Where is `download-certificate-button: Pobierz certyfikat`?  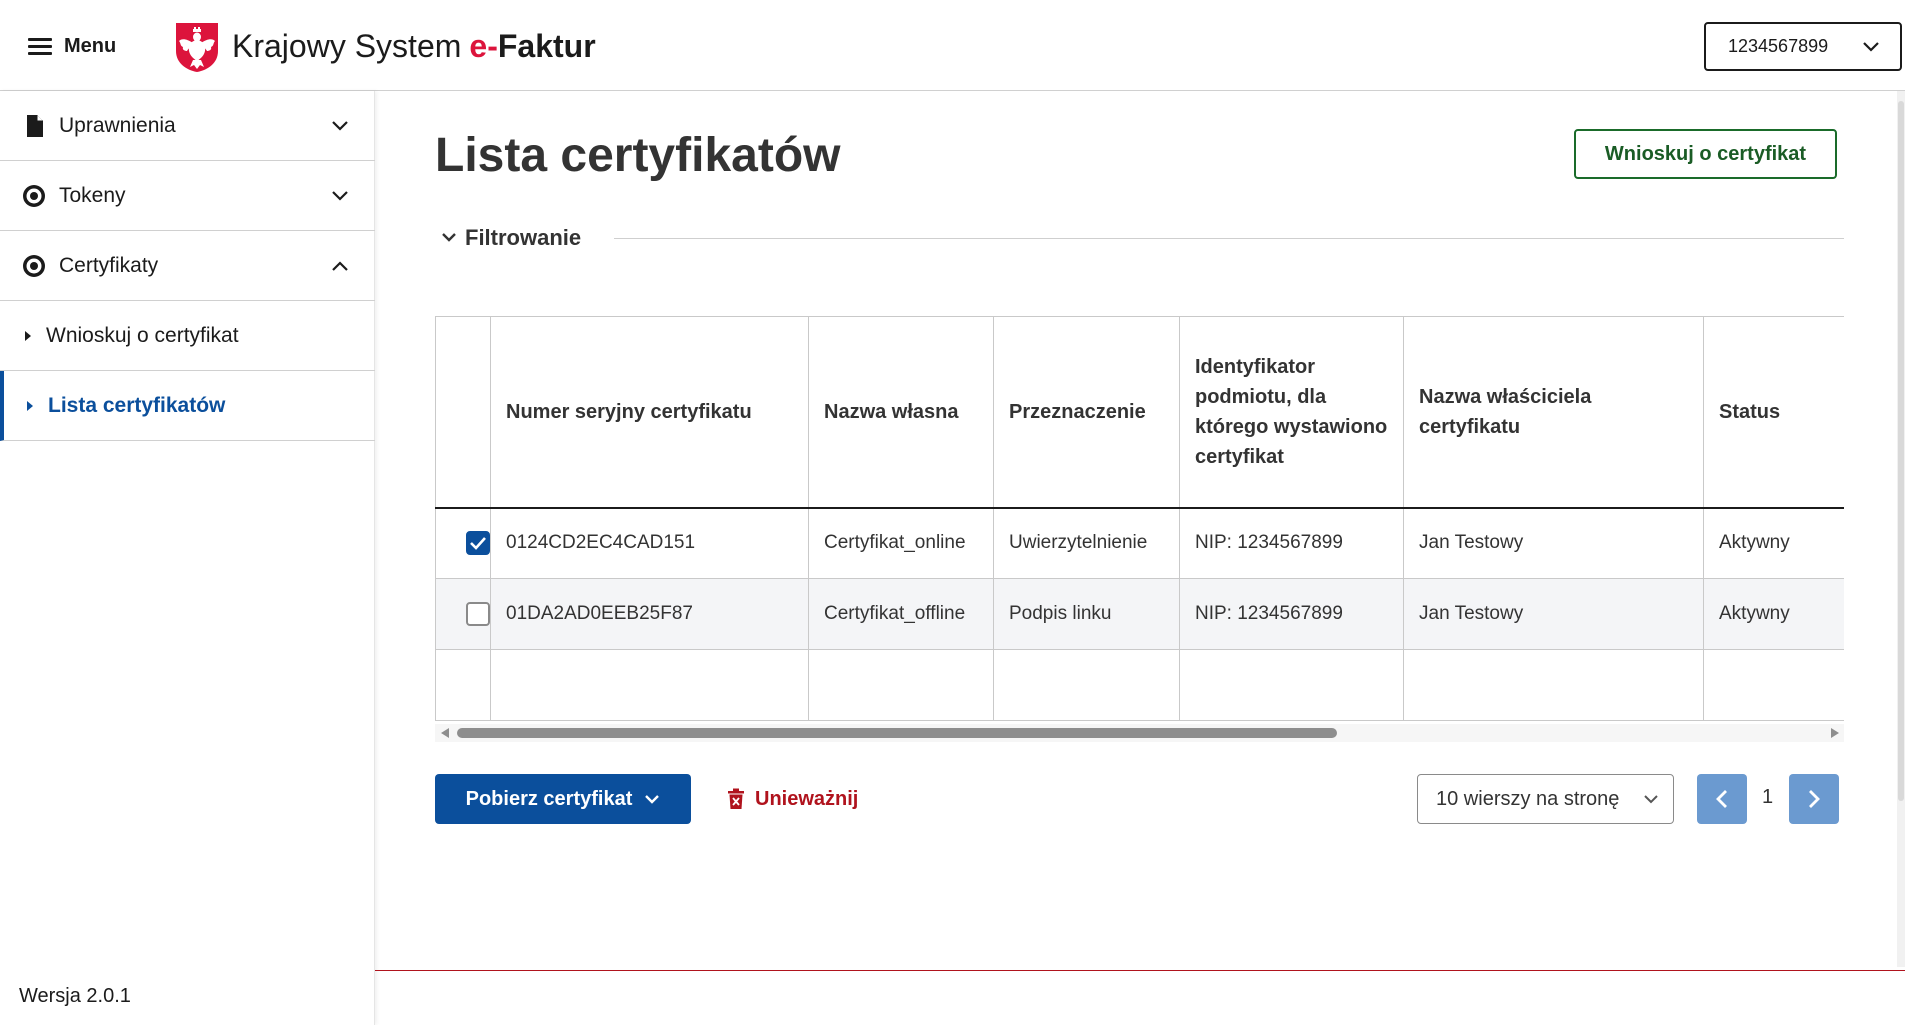
download-certificate-button: Pobierz certyfikat is located at coordinates (563, 799).